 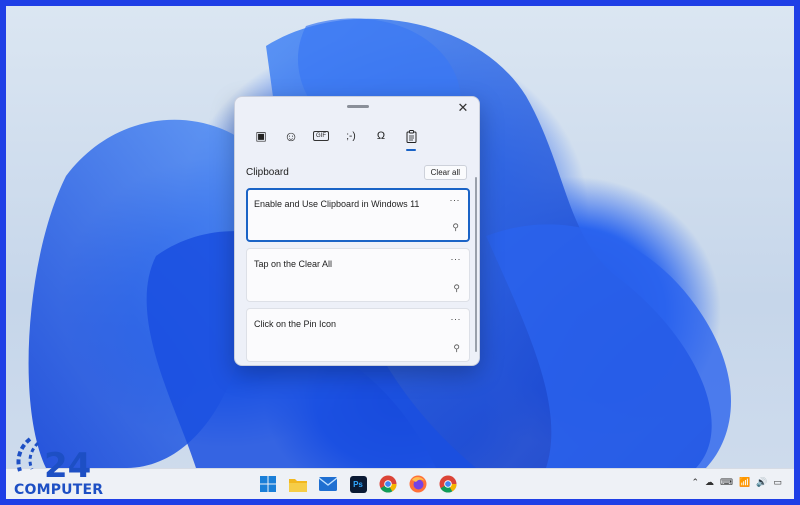 I want to click on kaomoji-icon: ;-), so click(x=351, y=136).